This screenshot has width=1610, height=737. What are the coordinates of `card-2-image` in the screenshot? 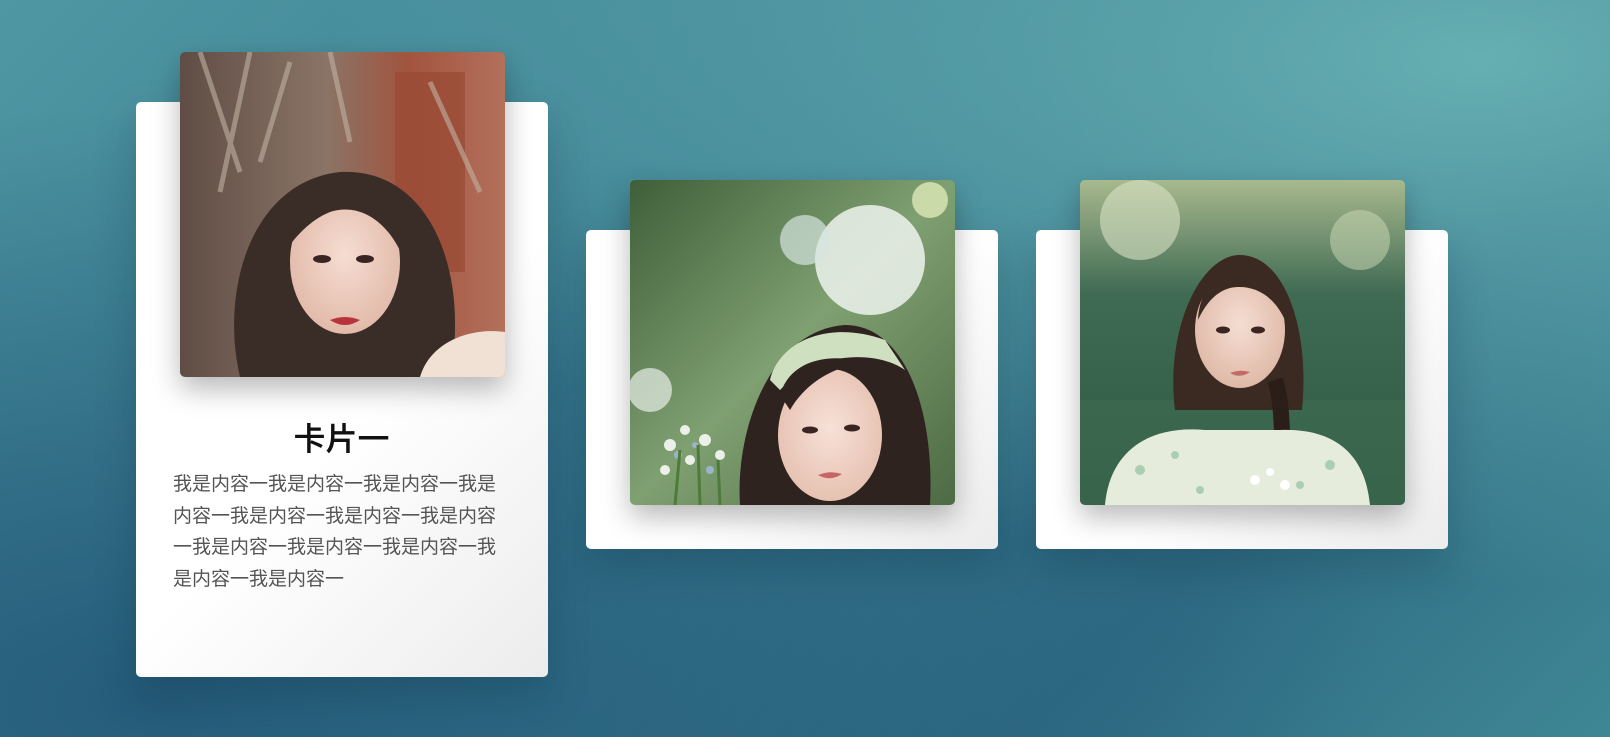 It's located at (792, 342).